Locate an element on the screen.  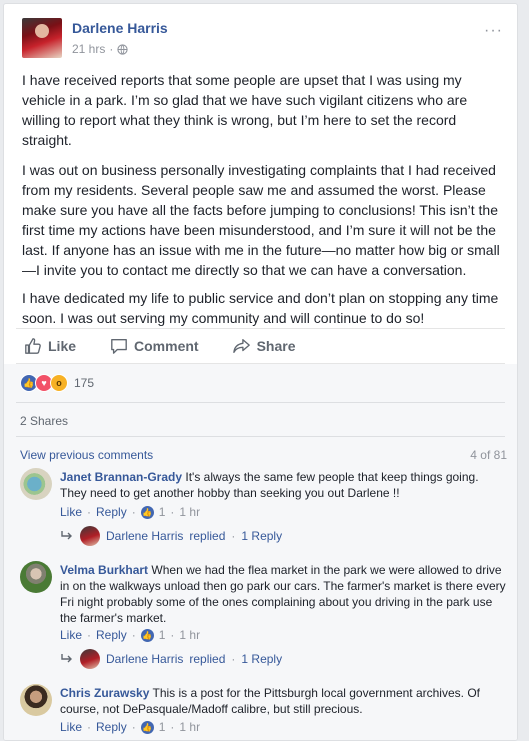
like-button: Like is located at coordinates (50, 346).